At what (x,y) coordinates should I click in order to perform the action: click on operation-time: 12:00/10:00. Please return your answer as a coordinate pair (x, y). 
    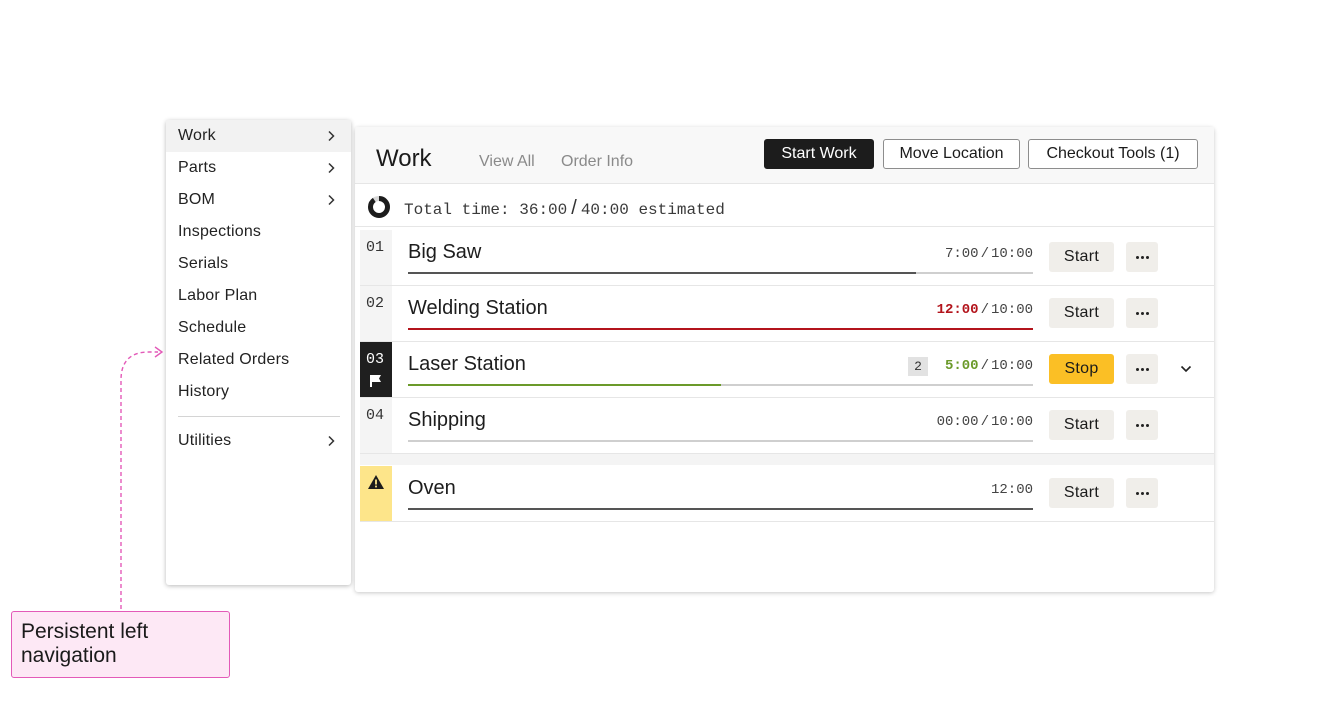
    Looking at the image, I should click on (984, 310).